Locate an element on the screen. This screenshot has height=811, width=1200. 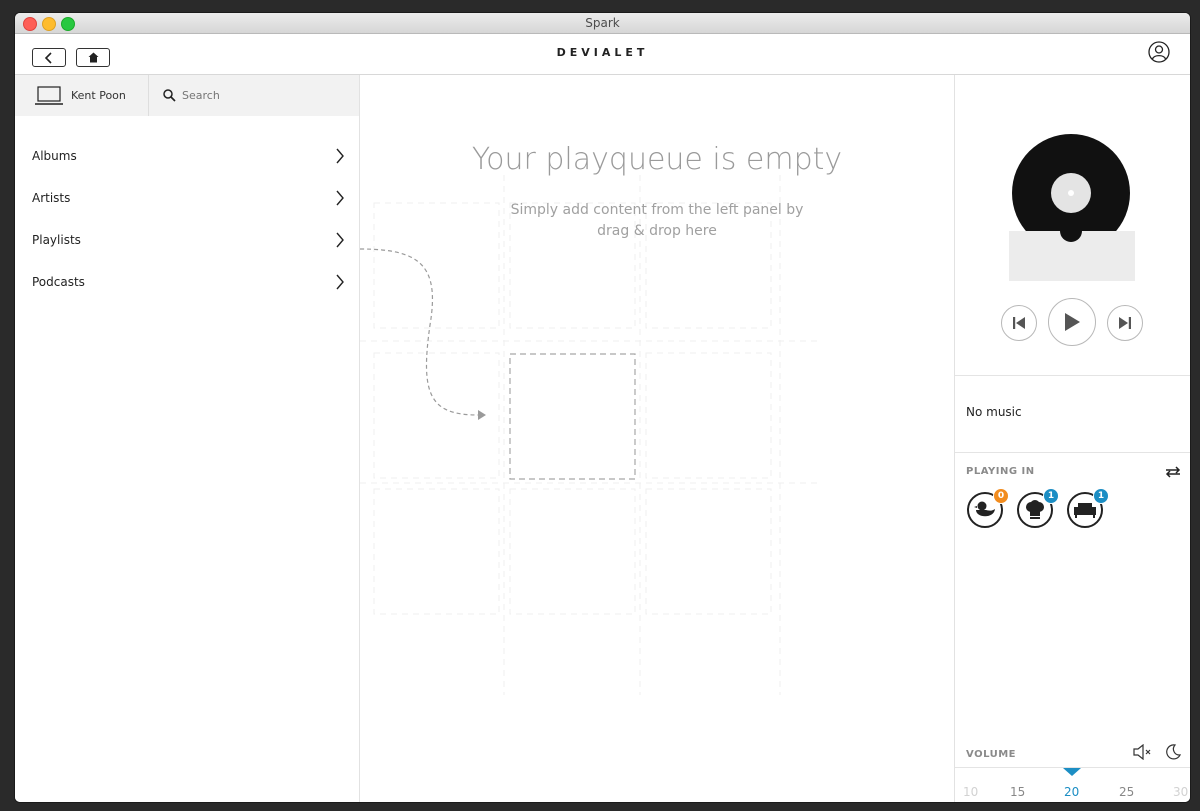
speaker-duck: 0 is located at coordinates (988, 508).